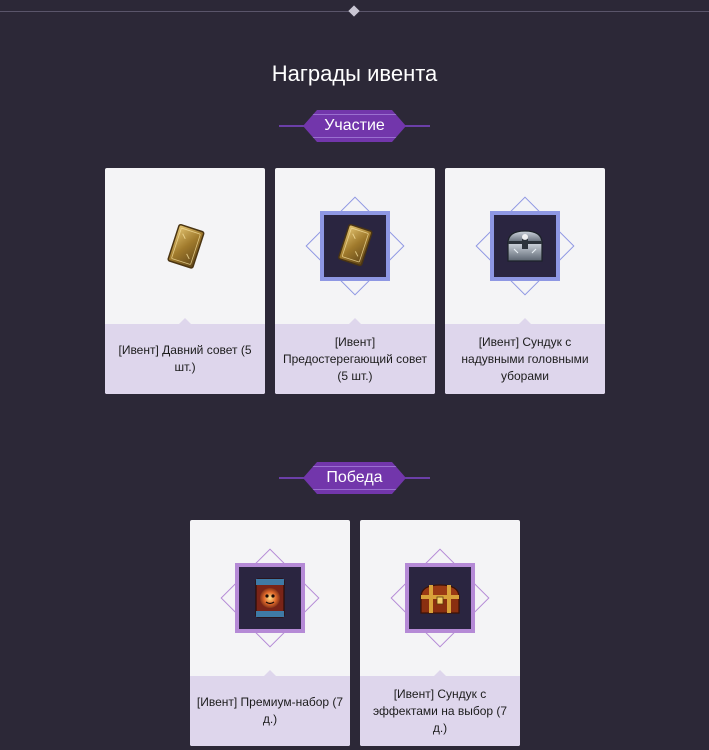 The width and height of the screenshot is (709, 750). What do you see at coordinates (354, 73) in the screenshot?
I see `page-title: Награды ивента` at bounding box center [354, 73].